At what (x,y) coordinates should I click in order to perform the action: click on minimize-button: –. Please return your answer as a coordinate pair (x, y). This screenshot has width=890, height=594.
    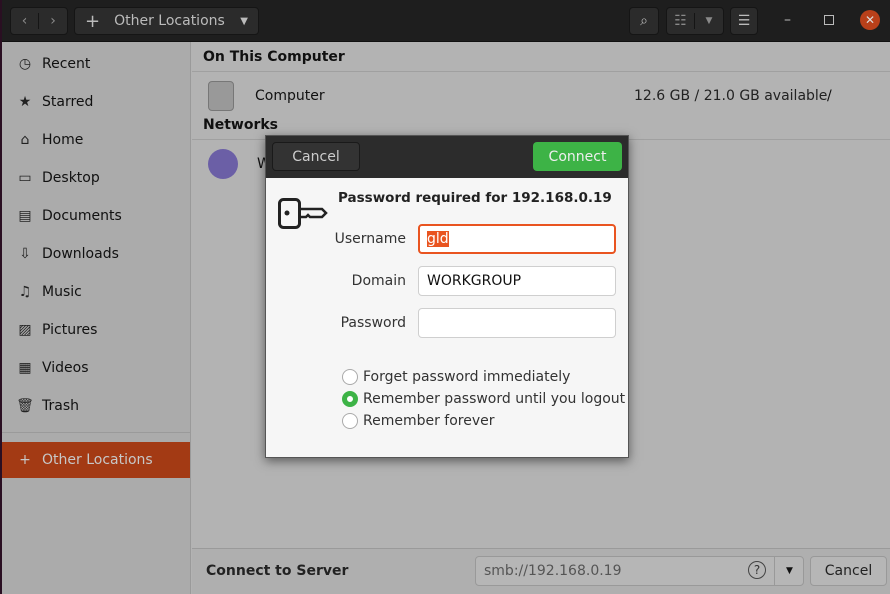
    Looking at the image, I should click on (787, 20).